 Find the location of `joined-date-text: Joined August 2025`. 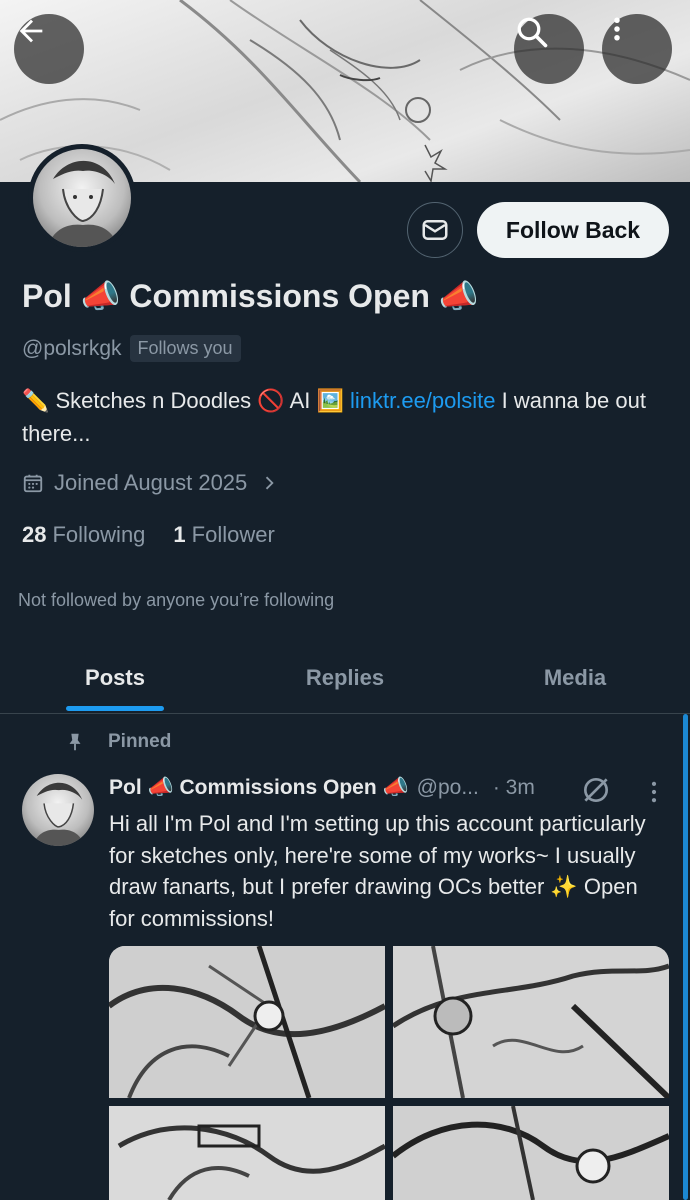

joined-date-text: Joined August 2025 is located at coordinates (151, 482).